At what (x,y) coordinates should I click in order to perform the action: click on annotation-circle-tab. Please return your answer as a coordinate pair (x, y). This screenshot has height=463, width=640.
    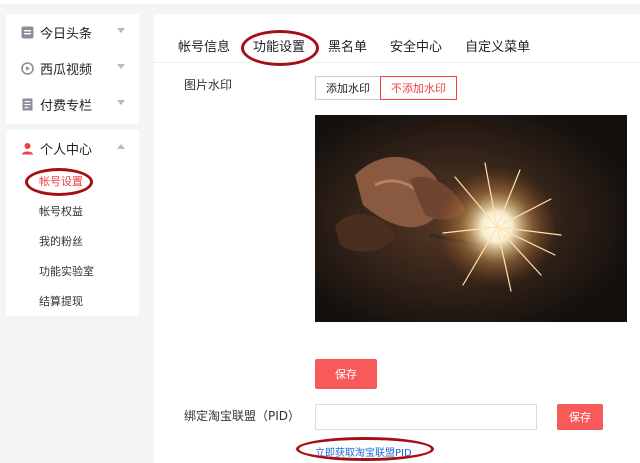
    Looking at the image, I should click on (280, 48).